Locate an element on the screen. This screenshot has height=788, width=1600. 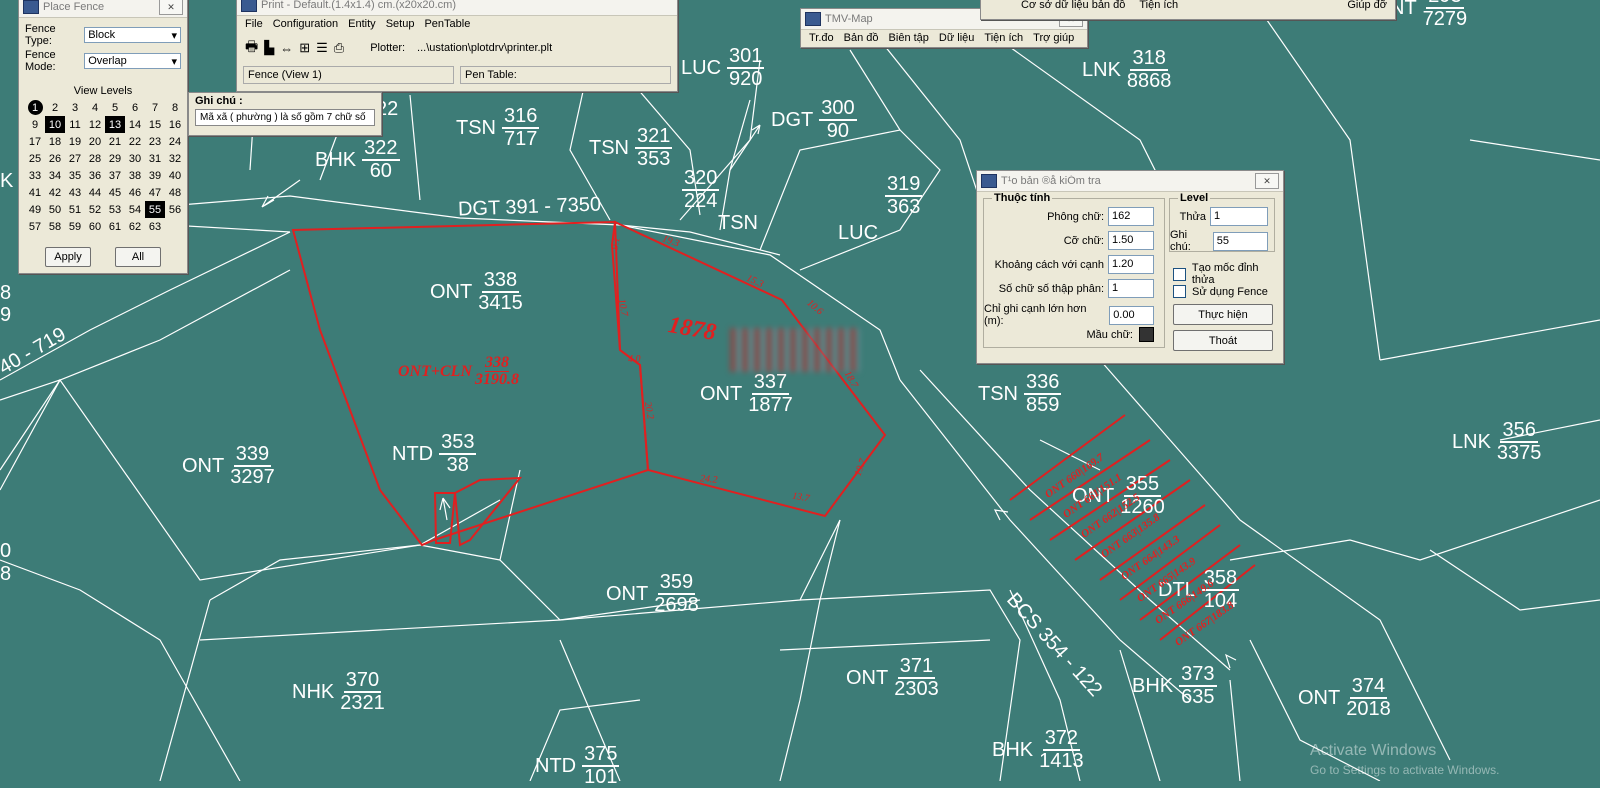
parcel-label-320: 320 224 is located at coordinates (701, 190).